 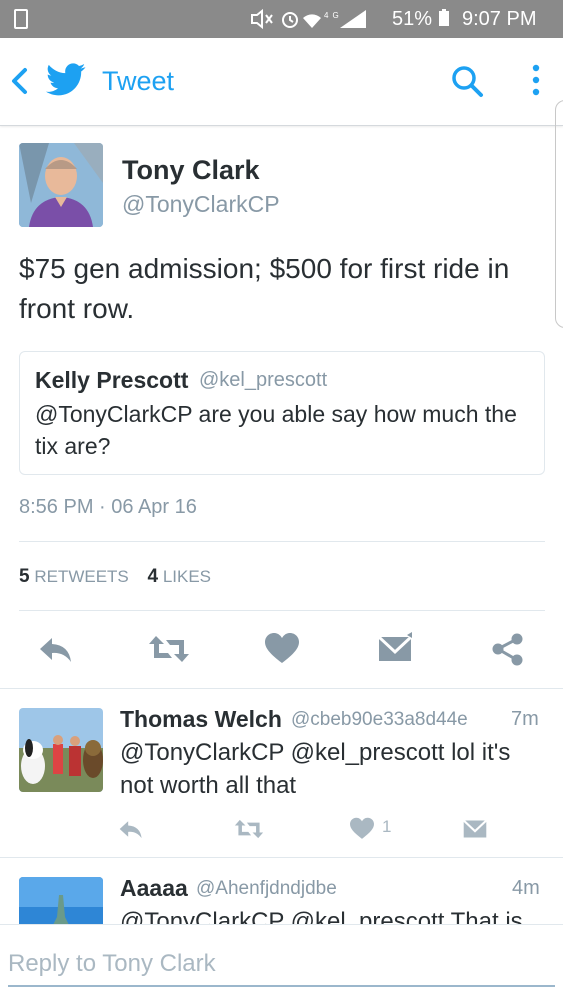 I want to click on wifi-icon, so click(x=312, y=21).